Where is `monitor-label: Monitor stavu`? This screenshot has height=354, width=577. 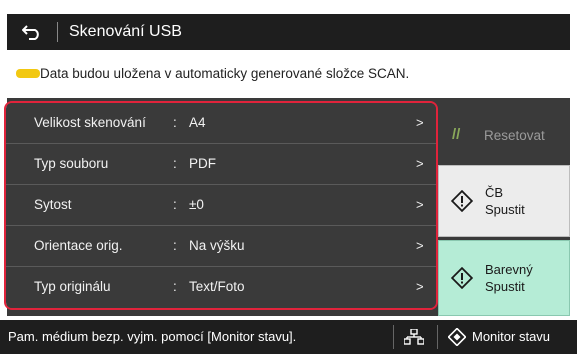 monitor-label: Monitor stavu is located at coordinates (511, 336).